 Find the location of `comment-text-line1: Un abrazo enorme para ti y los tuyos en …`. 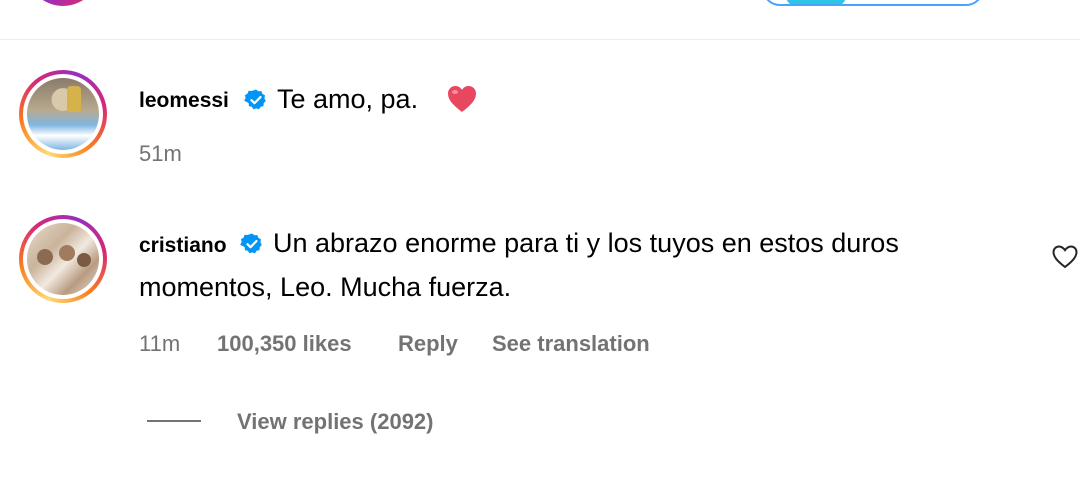

comment-text-line1: Un abrazo enorme para ti y los tuyos en … is located at coordinates (586, 243).